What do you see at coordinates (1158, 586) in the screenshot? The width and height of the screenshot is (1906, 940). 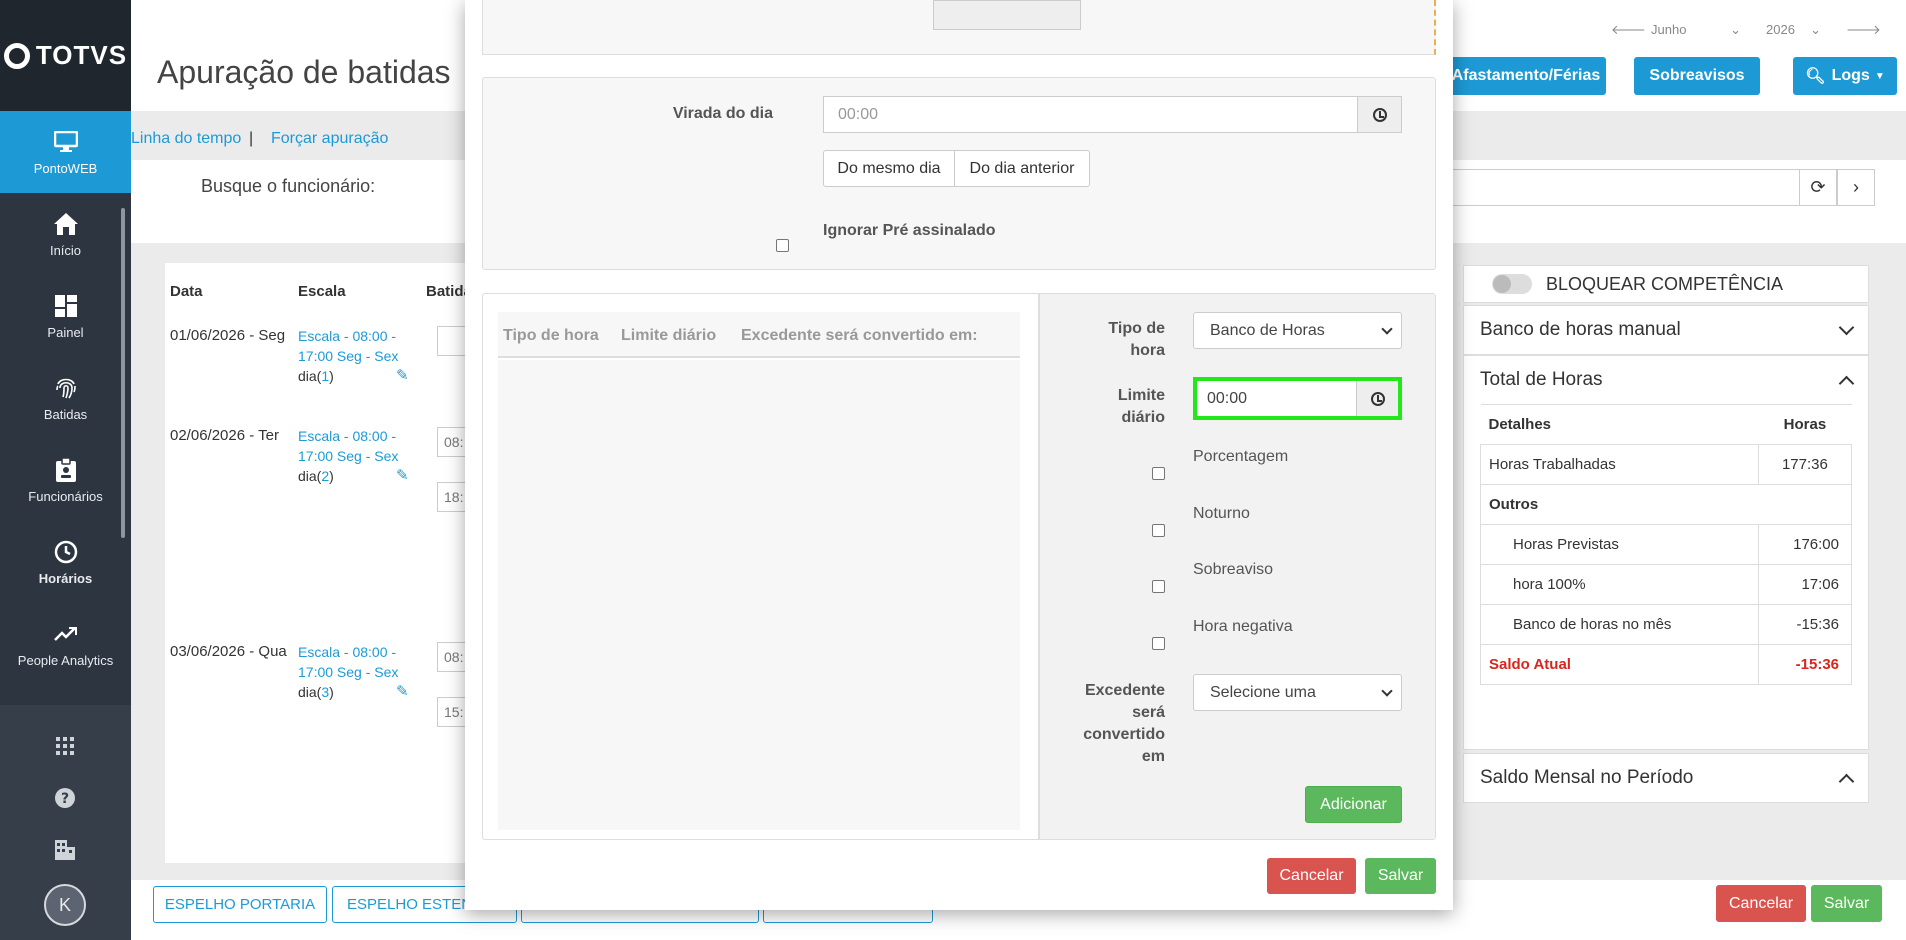 I see `standby-checkbox` at bounding box center [1158, 586].